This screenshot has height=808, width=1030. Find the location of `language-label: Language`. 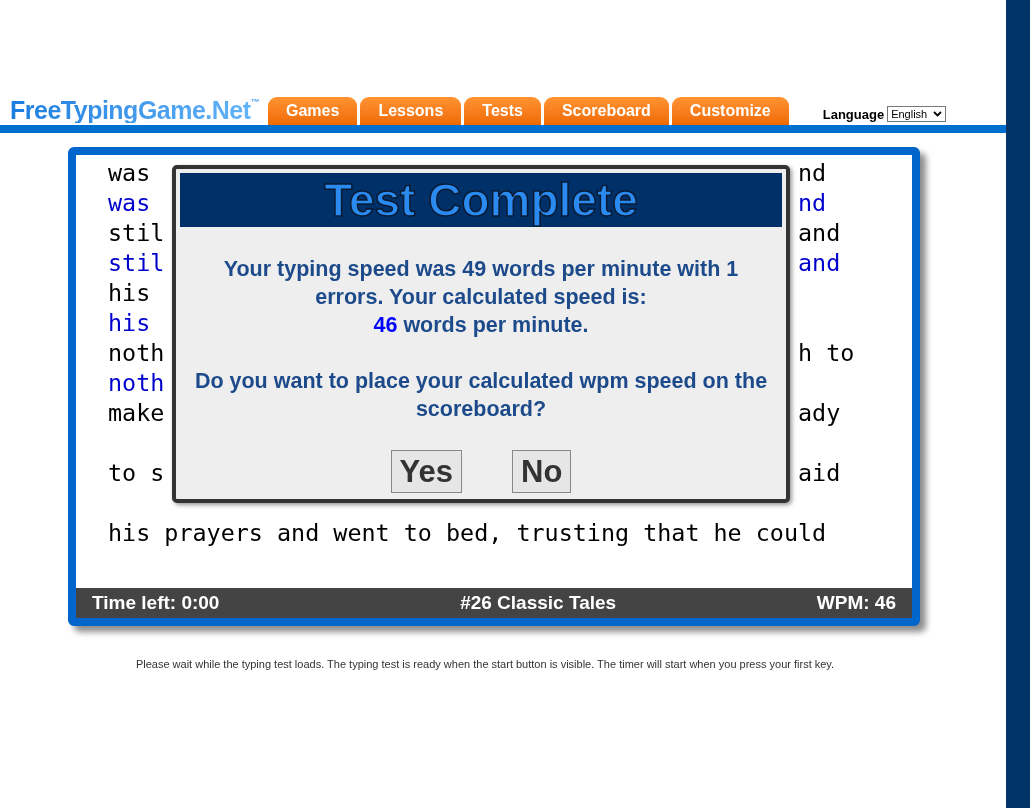

language-label: Language is located at coordinates (853, 114).